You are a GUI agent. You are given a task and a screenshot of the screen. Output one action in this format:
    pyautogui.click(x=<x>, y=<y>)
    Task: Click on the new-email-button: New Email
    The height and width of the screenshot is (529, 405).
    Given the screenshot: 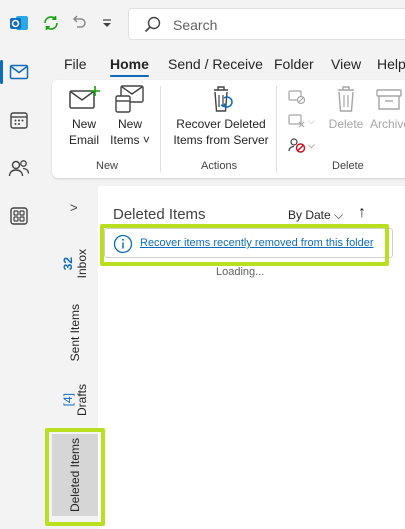 What is the action you would take?
    pyautogui.click(x=84, y=116)
    